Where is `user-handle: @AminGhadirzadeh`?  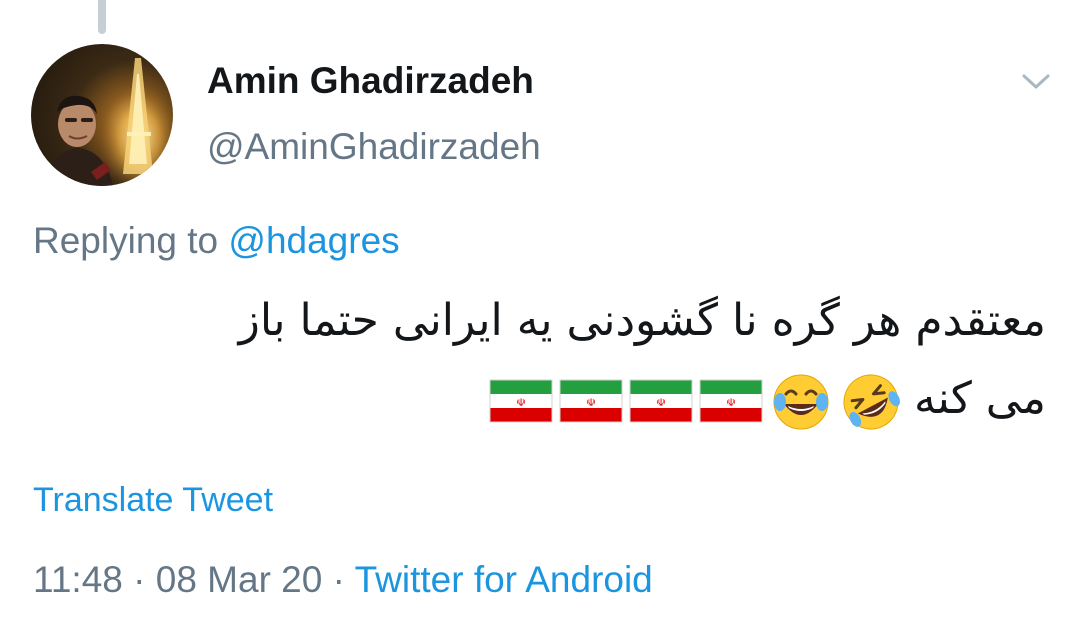 user-handle: @AminGhadirzadeh is located at coordinates (374, 147).